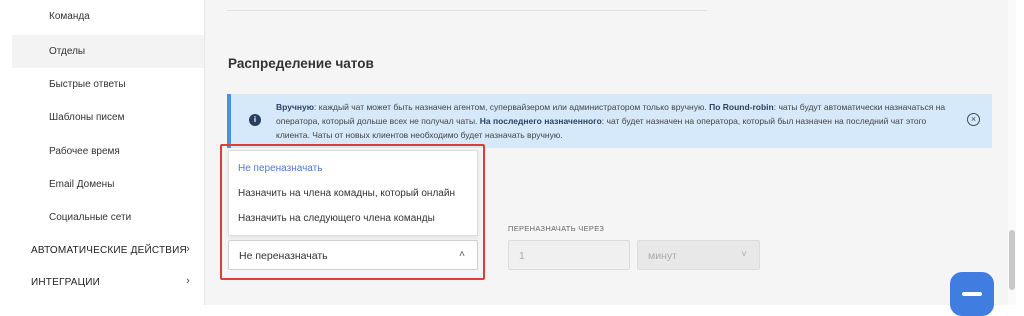 The width and height of the screenshot is (1024, 316). I want to click on chat-widget-button, so click(972, 294).